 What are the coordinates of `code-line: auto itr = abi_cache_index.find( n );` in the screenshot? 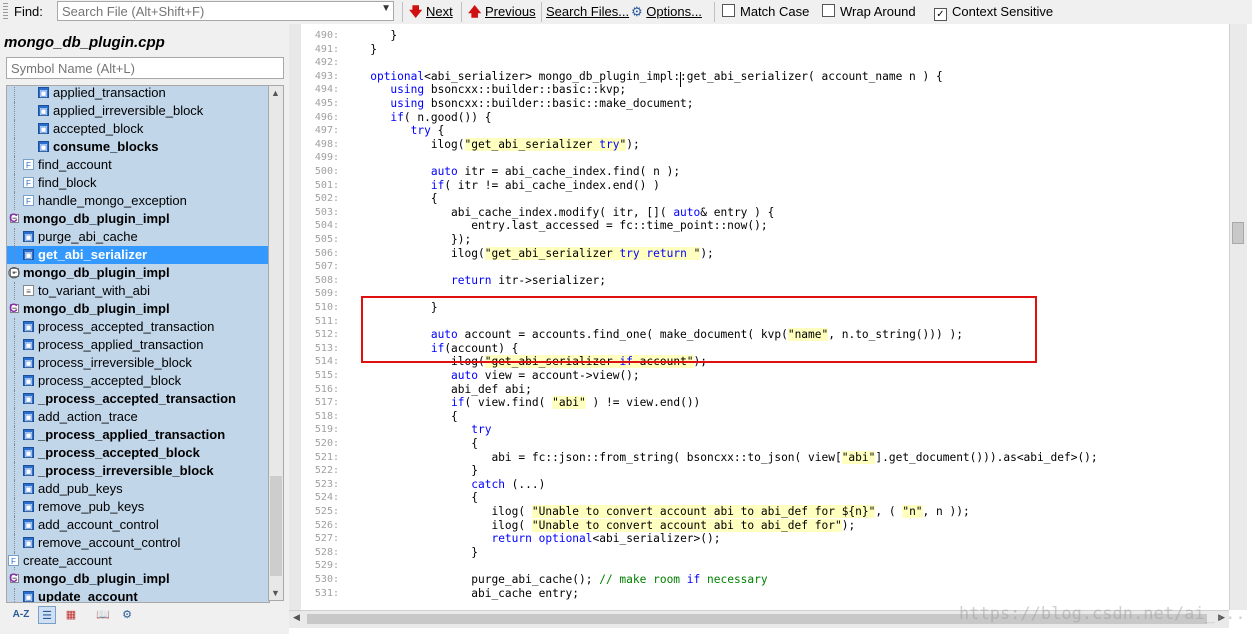 It's located at (515, 171).